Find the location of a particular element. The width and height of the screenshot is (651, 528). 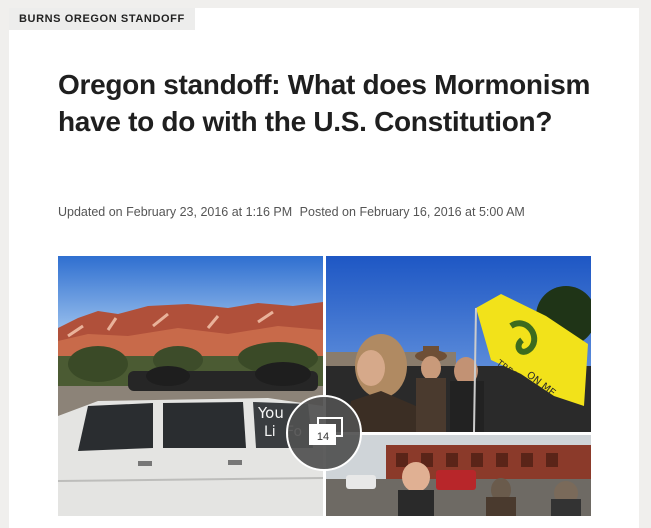

posted-timestamp: Posted on February 16, 2016 at 5:00 AM is located at coordinates (412, 212).